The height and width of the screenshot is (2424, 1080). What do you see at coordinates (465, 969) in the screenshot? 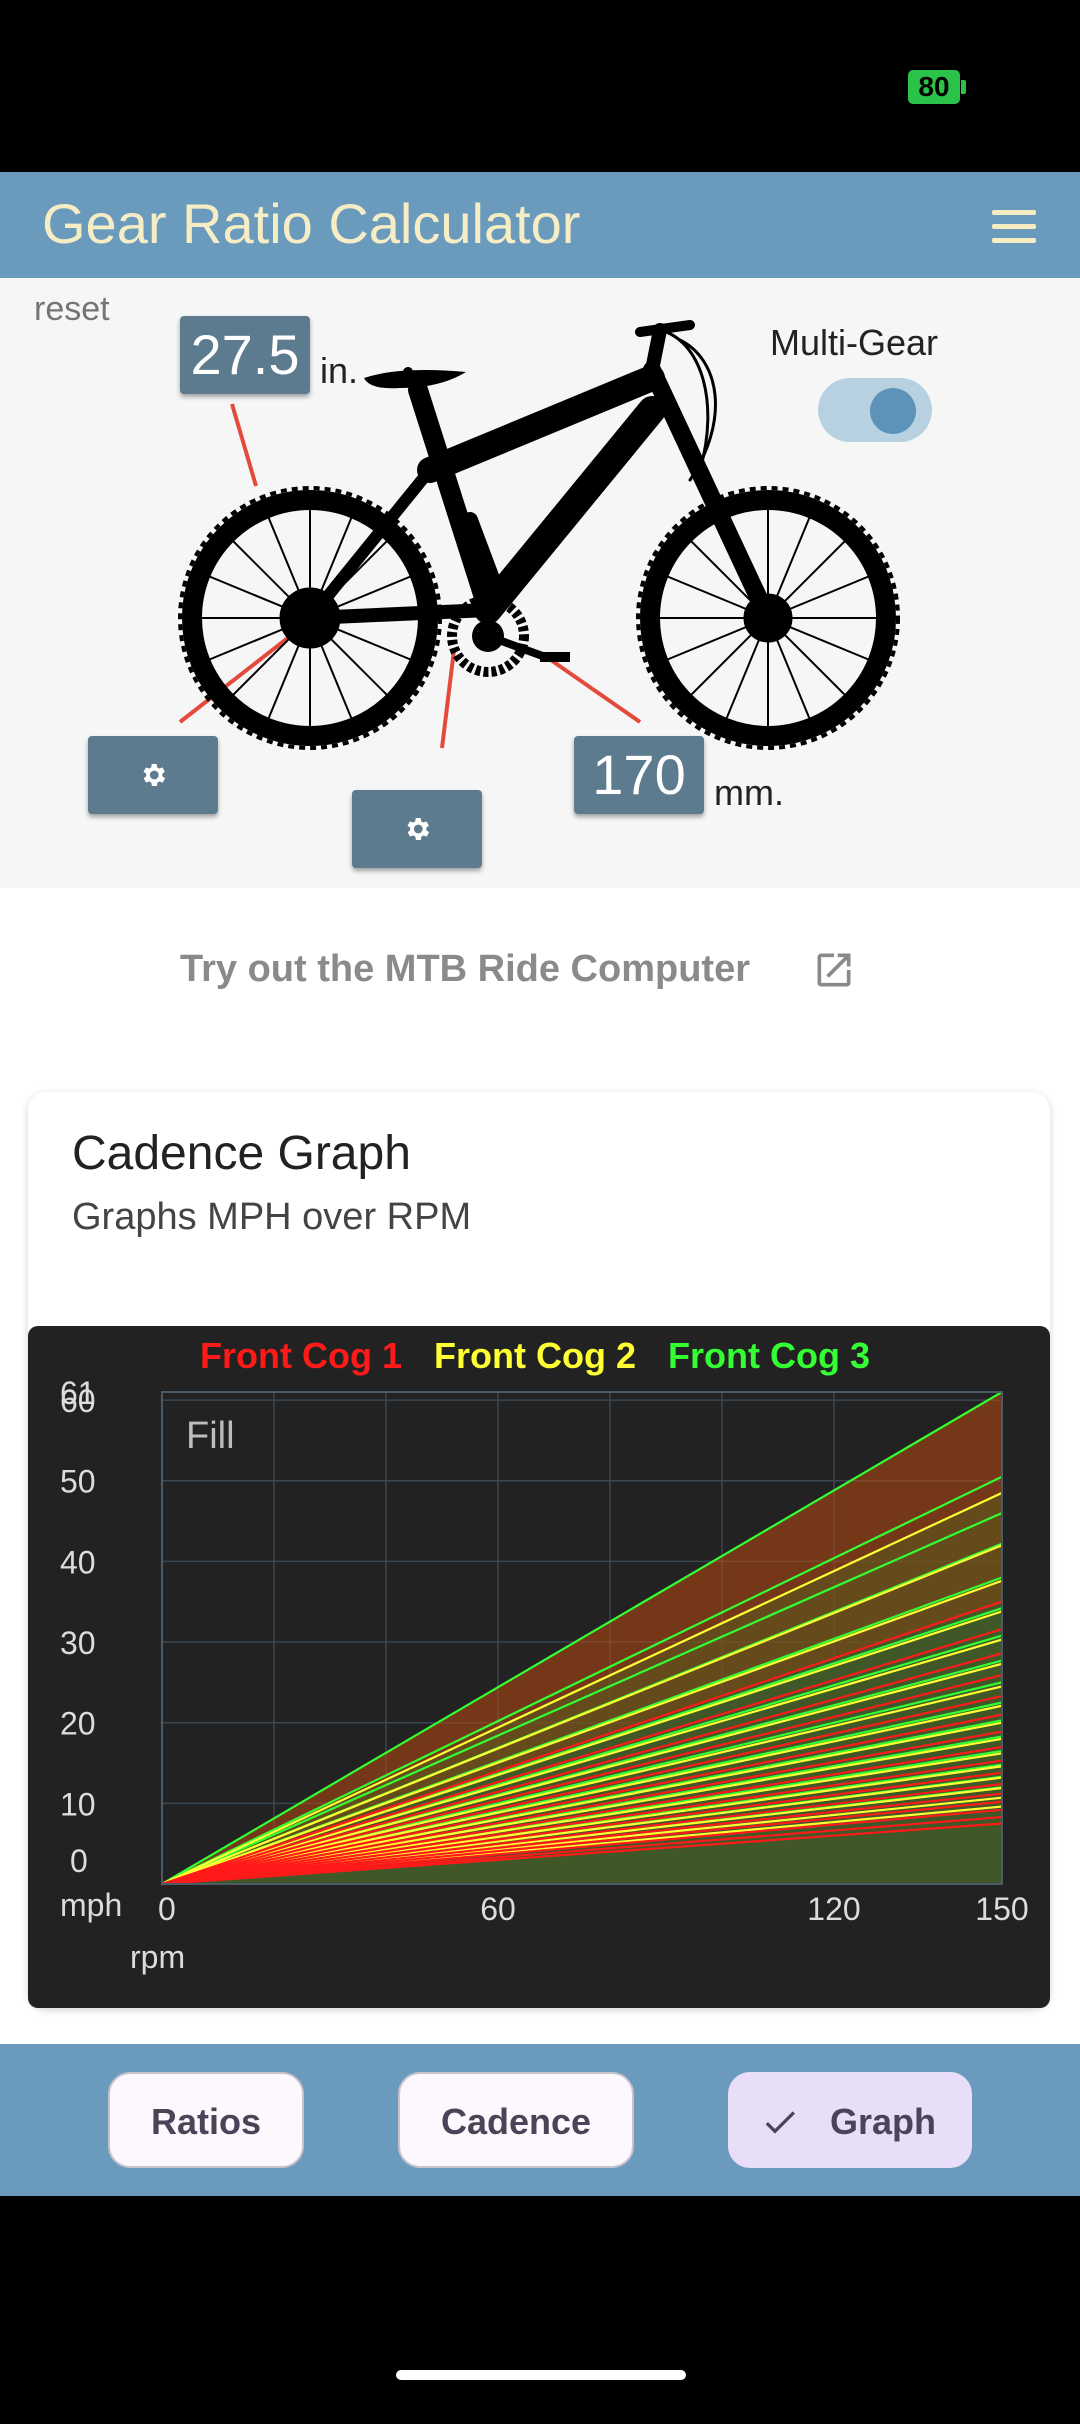
I see `ride-computer-link: Try out the MTB Ride Computer` at bounding box center [465, 969].